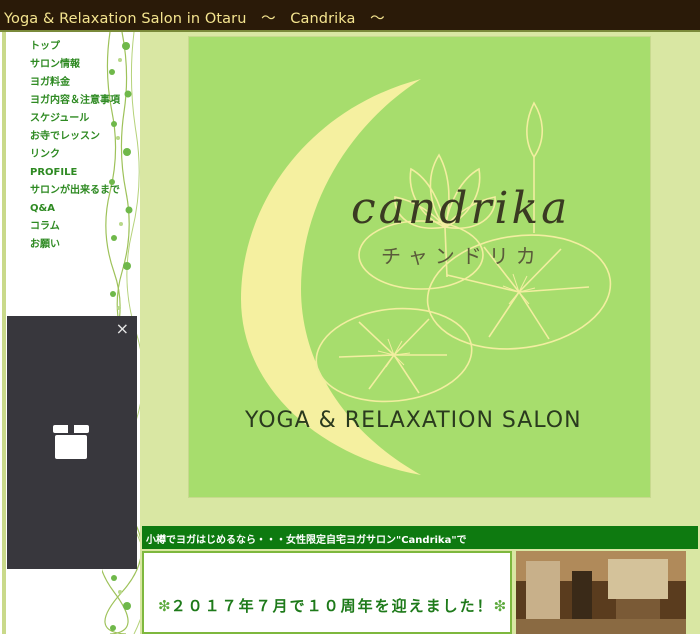  I want to click on nav-link: ヨガ料金, so click(50, 82).